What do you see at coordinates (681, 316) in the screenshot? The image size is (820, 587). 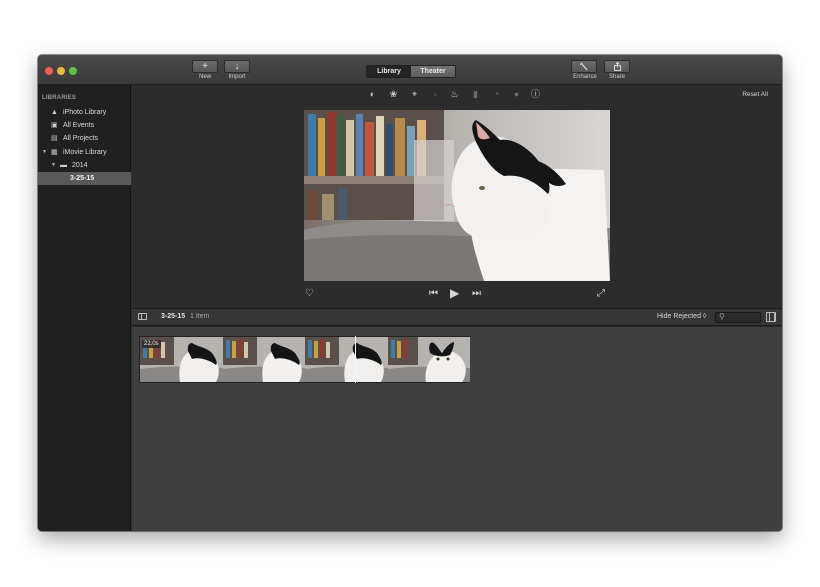 I see `hide-rejected-popup: Hide Rejected ◊` at bounding box center [681, 316].